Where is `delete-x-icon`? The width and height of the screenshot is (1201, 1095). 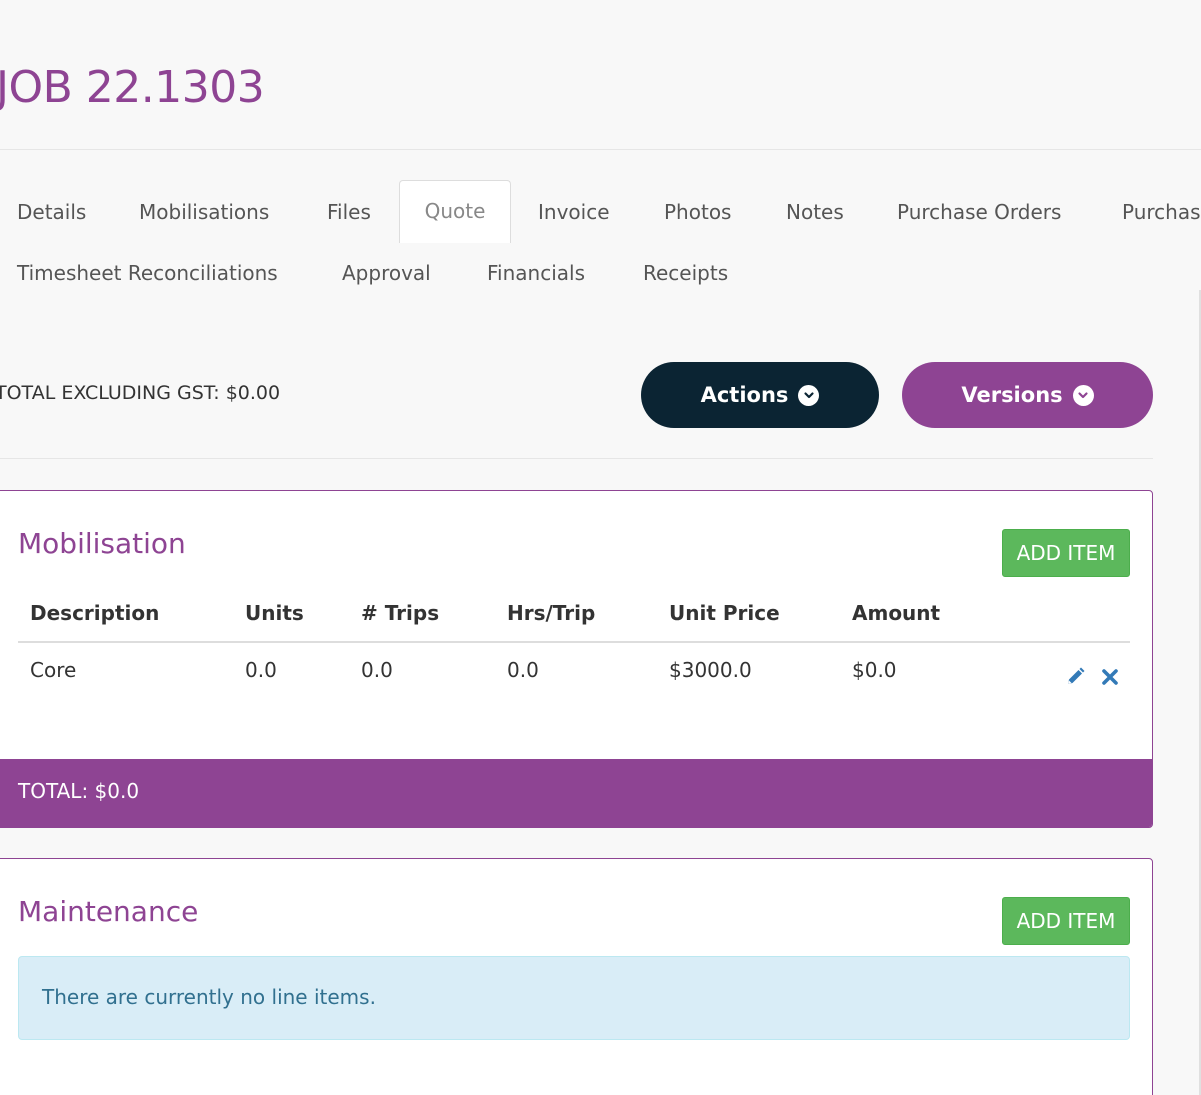 delete-x-icon is located at coordinates (1110, 677).